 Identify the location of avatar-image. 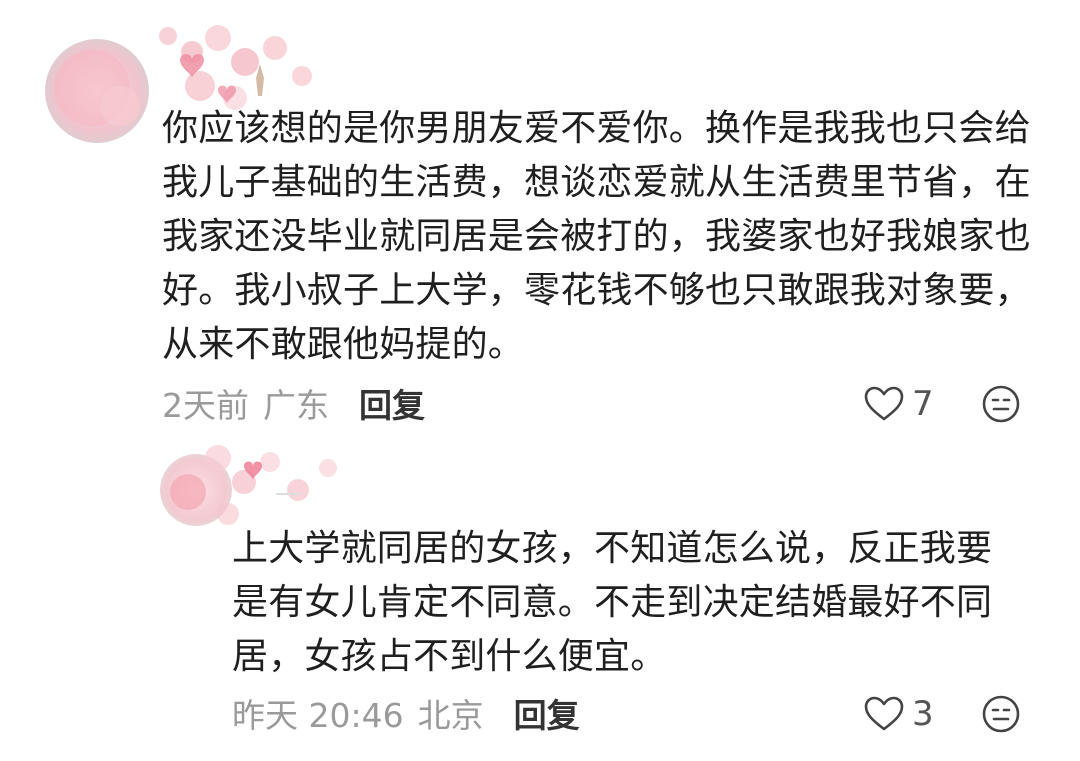
(248, 485).